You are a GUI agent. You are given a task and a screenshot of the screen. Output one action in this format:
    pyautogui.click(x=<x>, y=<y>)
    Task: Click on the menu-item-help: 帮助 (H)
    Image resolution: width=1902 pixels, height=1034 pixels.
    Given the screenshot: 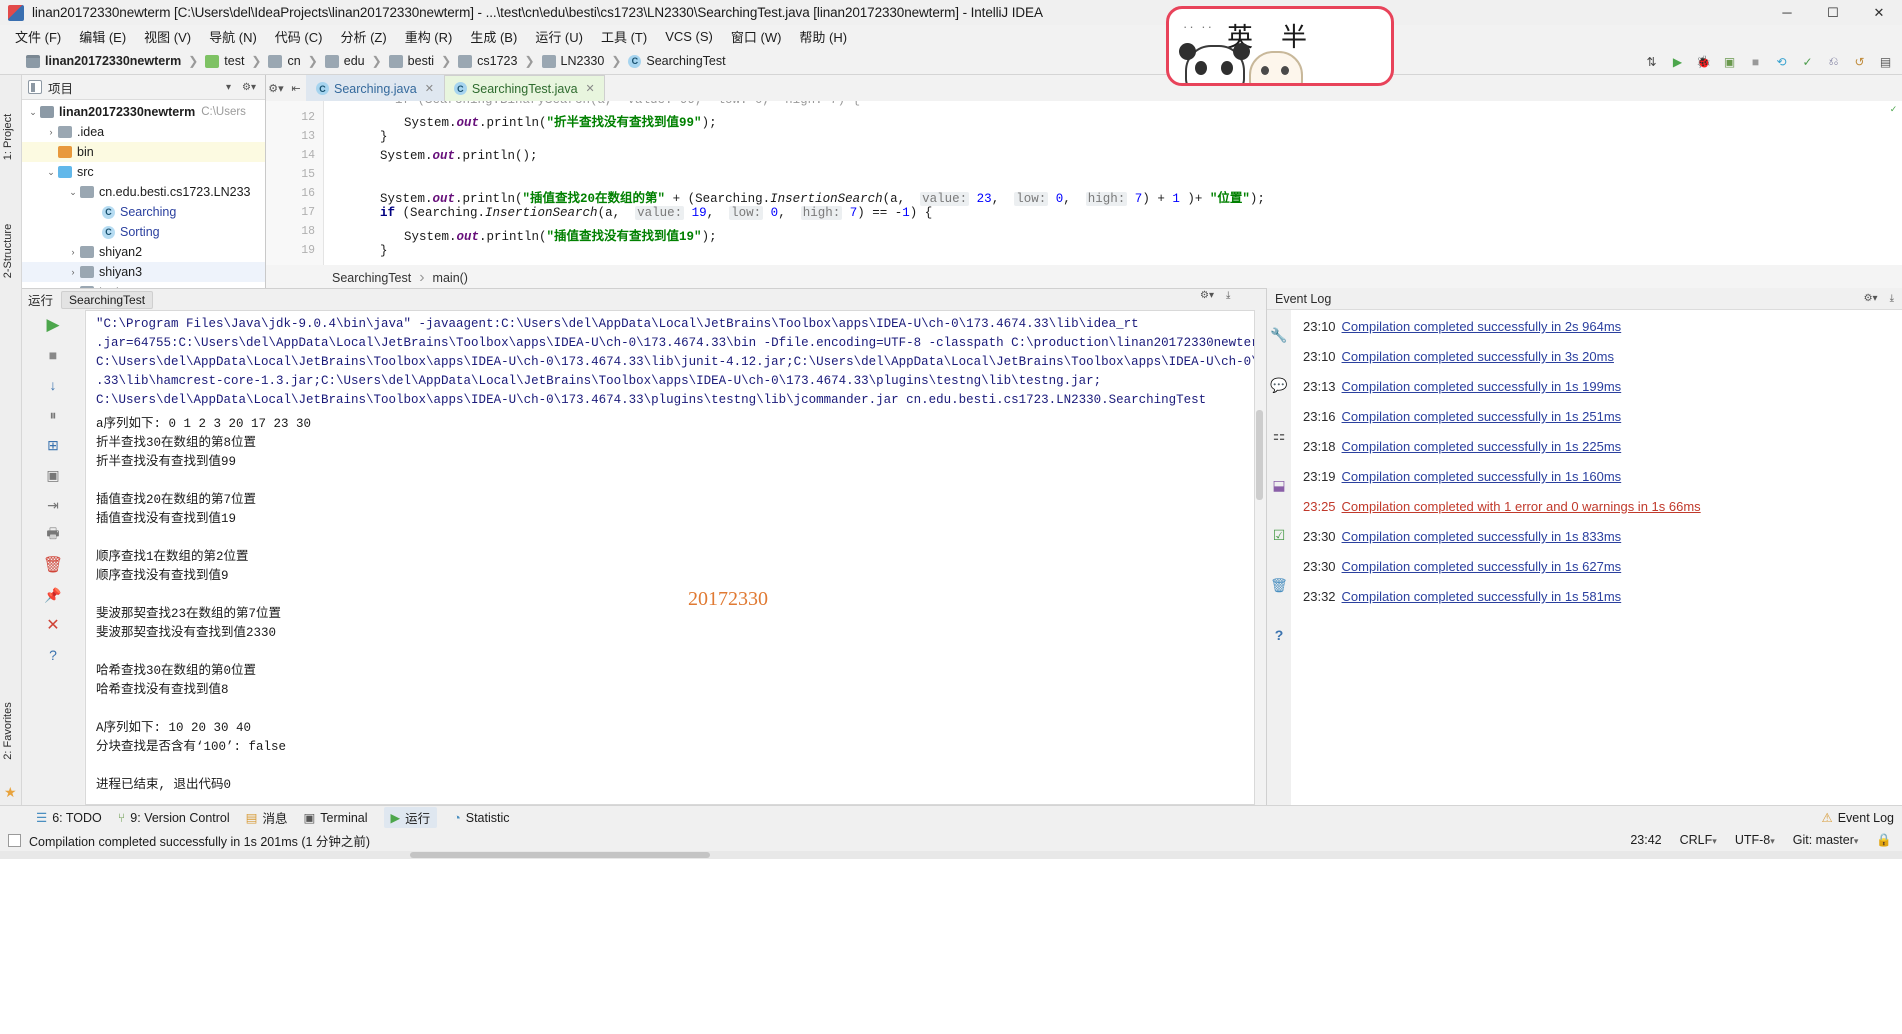 What is the action you would take?
    pyautogui.click(x=823, y=36)
    